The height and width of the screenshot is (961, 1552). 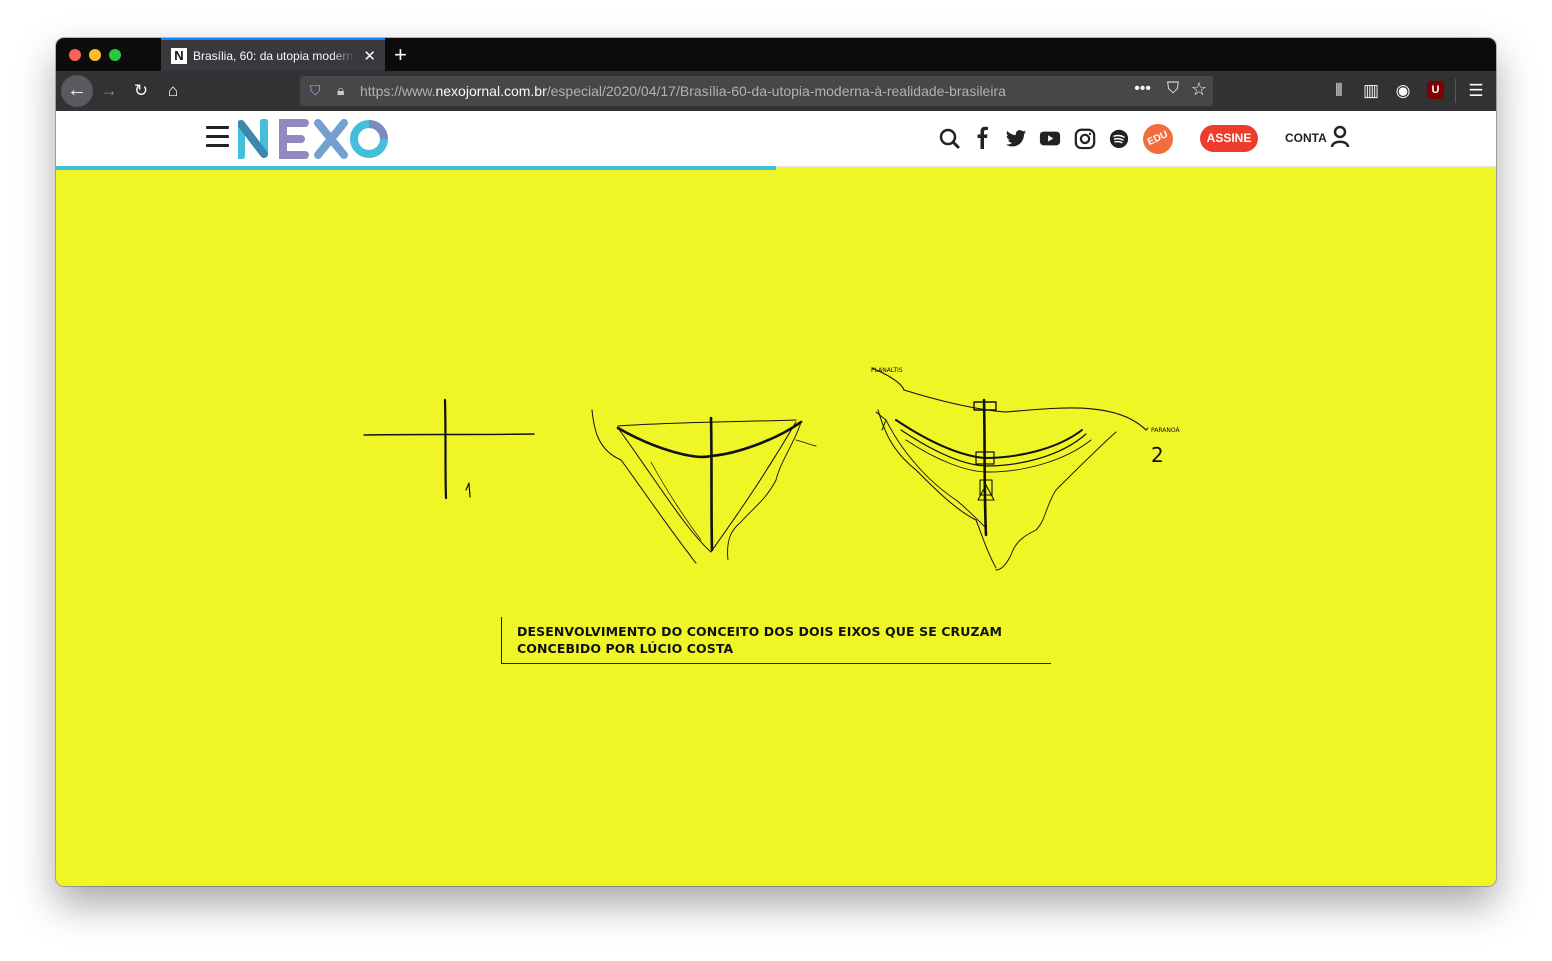 I want to click on spotify-icon, so click(x=1119, y=138).